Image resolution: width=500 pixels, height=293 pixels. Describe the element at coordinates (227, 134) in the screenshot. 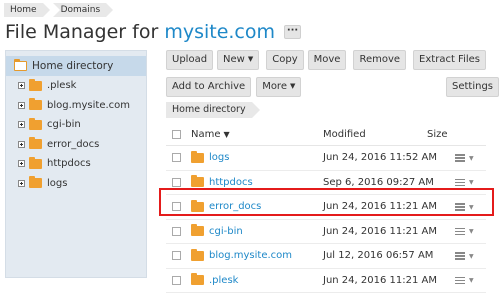

I see `sort-down-icon: ▼` at that location.